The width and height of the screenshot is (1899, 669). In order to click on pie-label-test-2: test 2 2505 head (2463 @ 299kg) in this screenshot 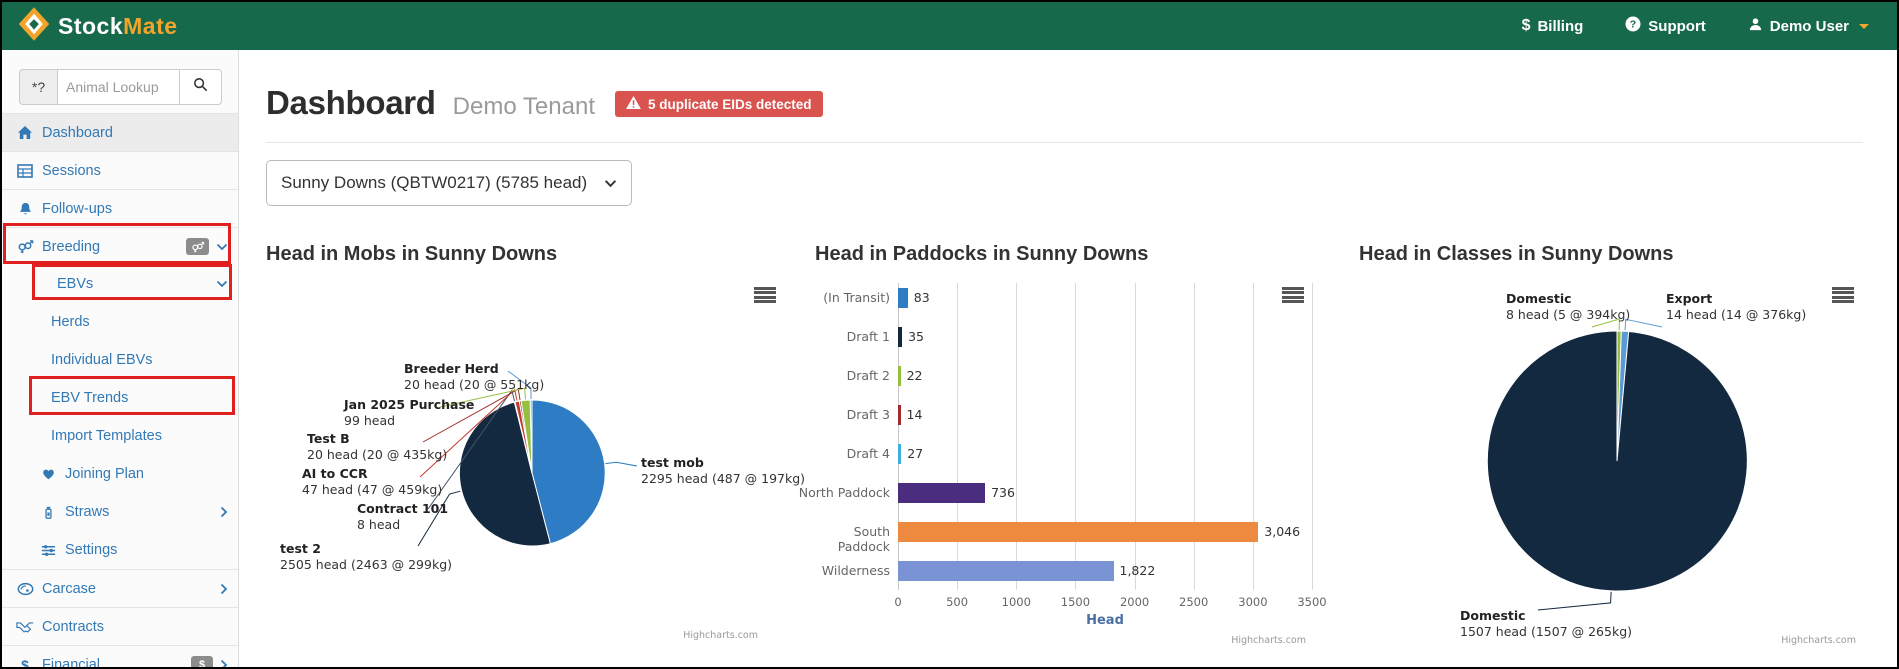, I will do `click(366, 556)`.